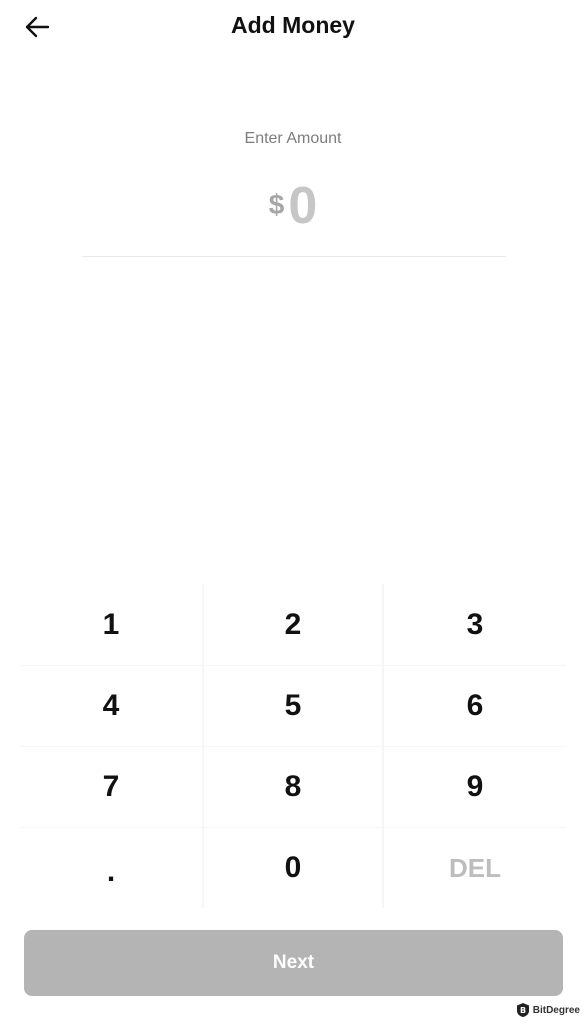 The image size is (586, 1024). I want to click on amount-display: $ 0, so click(293, 206).